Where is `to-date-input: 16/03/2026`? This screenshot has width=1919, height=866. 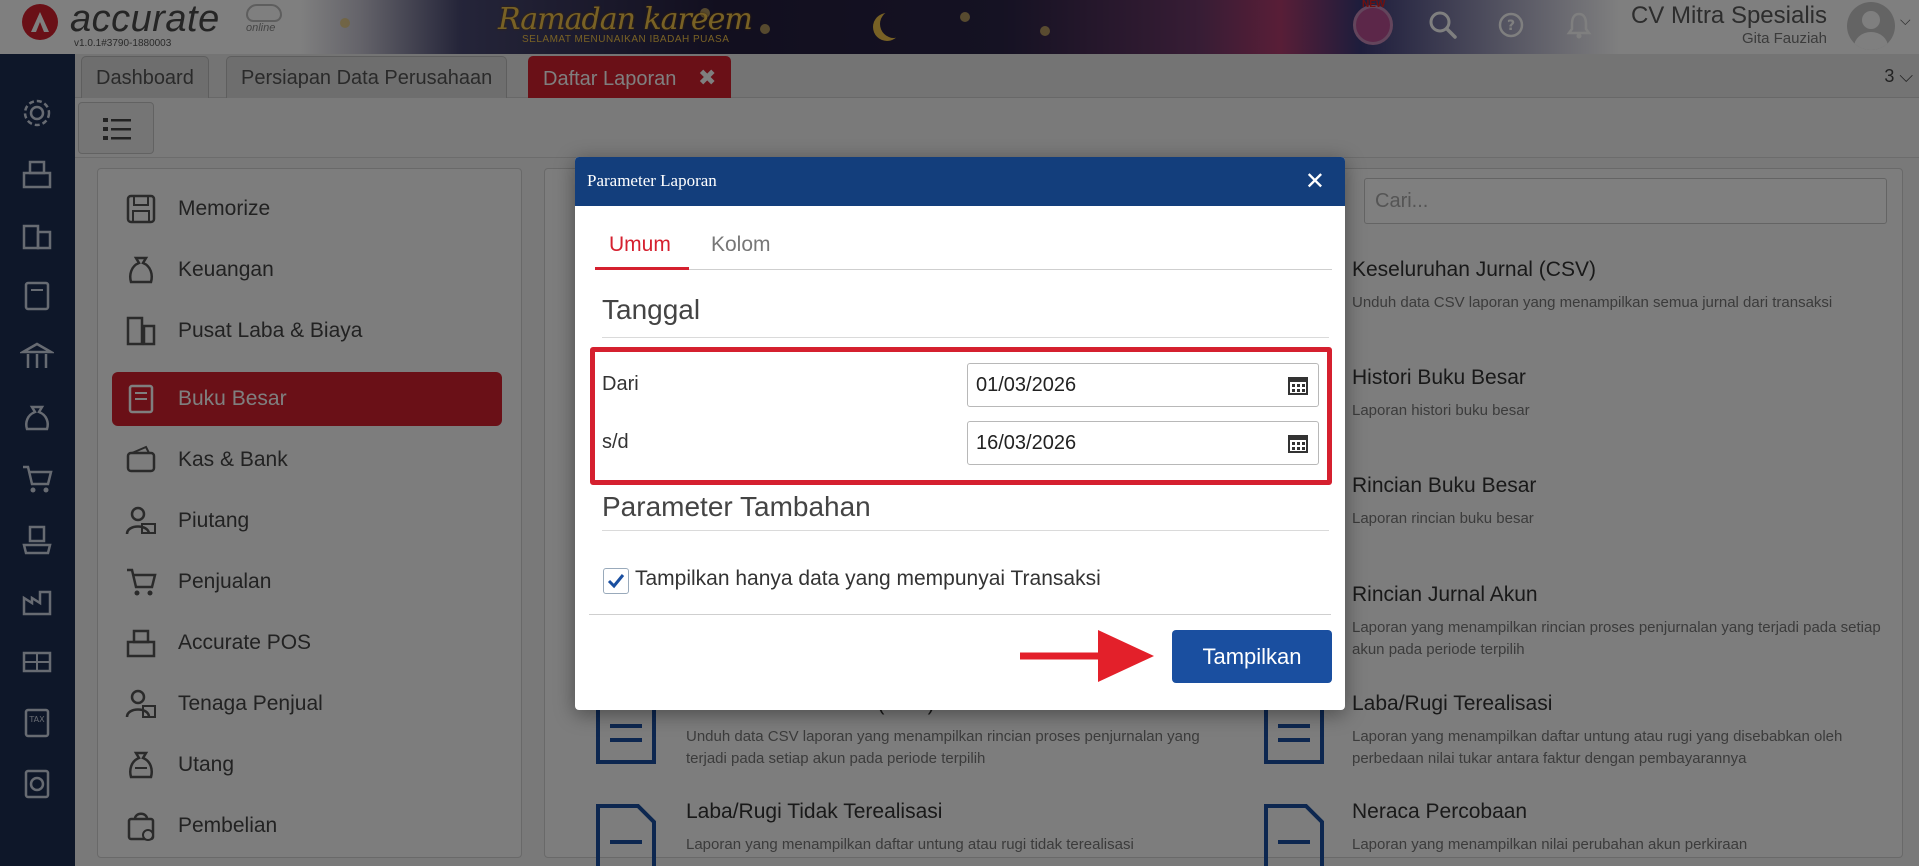 to-date-input: 16/03/2026 is located at coordinates (1143, 443).